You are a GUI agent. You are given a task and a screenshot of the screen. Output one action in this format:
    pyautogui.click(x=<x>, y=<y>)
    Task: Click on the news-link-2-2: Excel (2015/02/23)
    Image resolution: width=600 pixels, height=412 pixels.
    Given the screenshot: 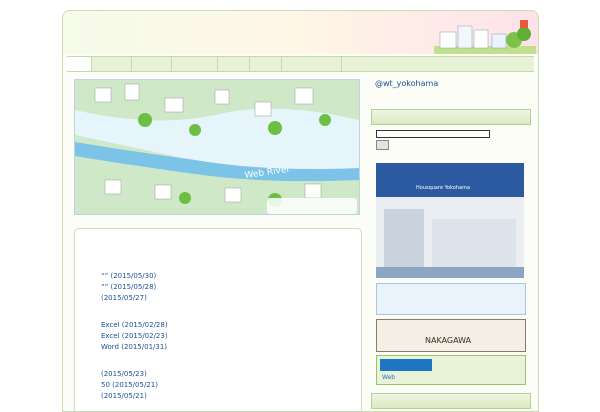 What is the action you would take?
    pyautogui.click(x=151, y=336)
    